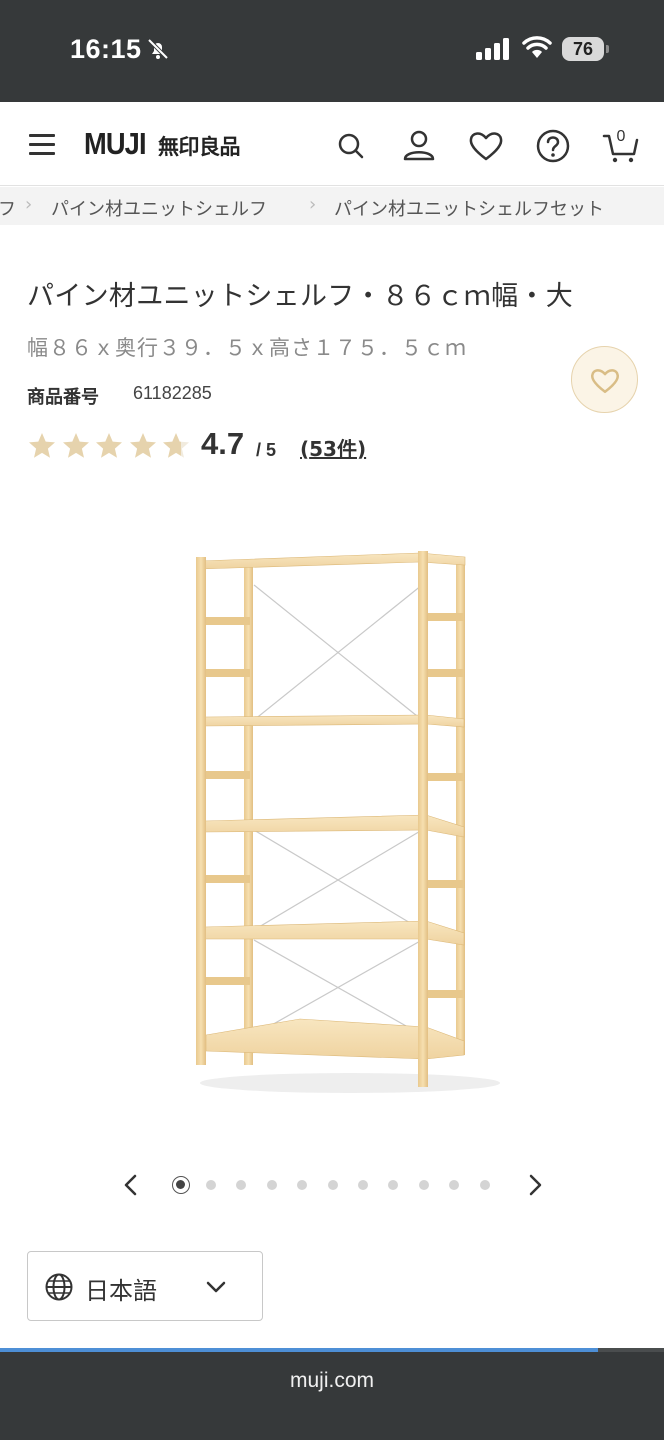 The image size is (664, 1440). I want to click on globe-icon, so click(59, 1287).